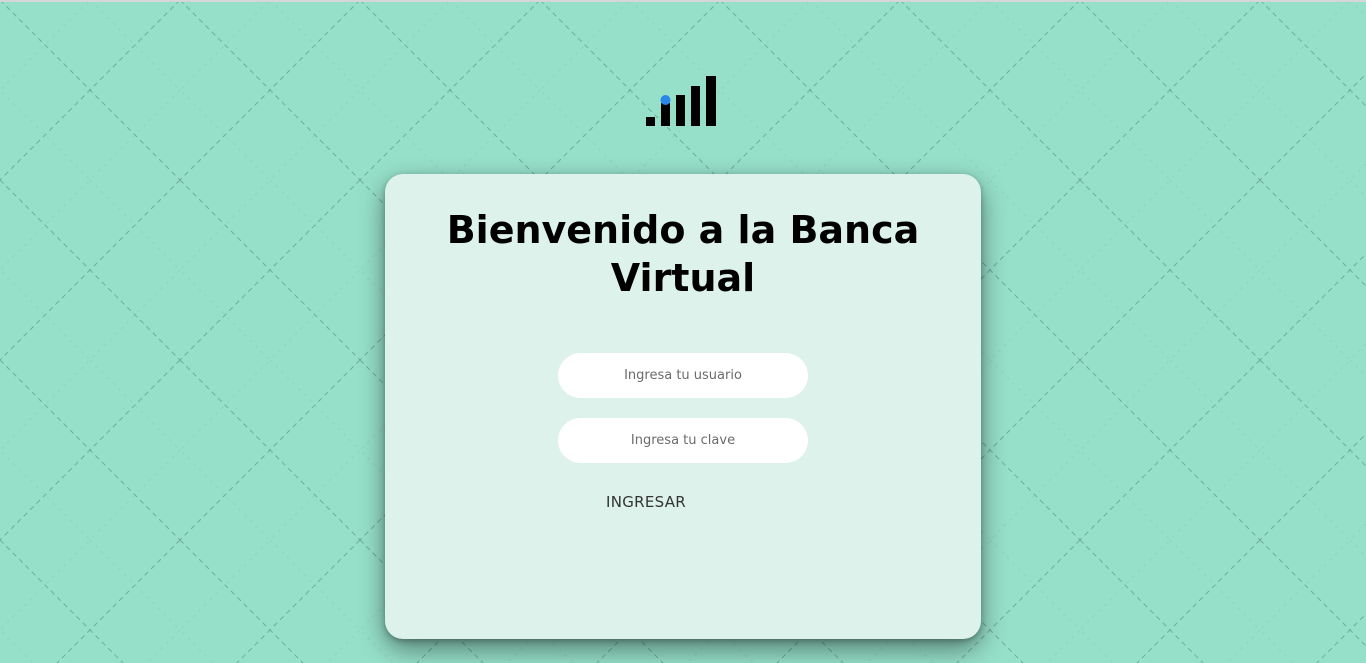 This screenshot has height=663, width=1366. I want to click on page-title: Bienvenido a la Banca Virtual, so click(683, 254).